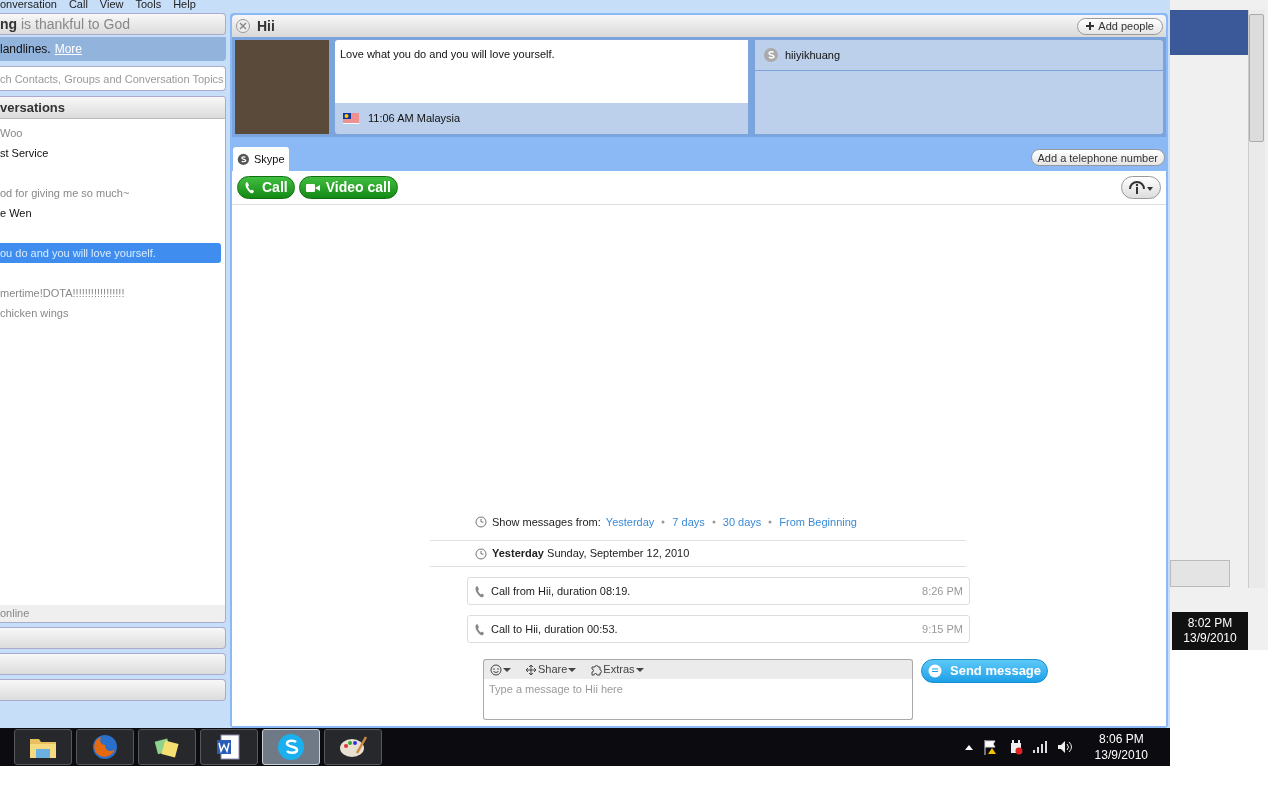 The image size is (1280, 800). What do you see at coordinates (243, 26) in the screenshot?
I see `close-icon` at bounding box center [243, 26].